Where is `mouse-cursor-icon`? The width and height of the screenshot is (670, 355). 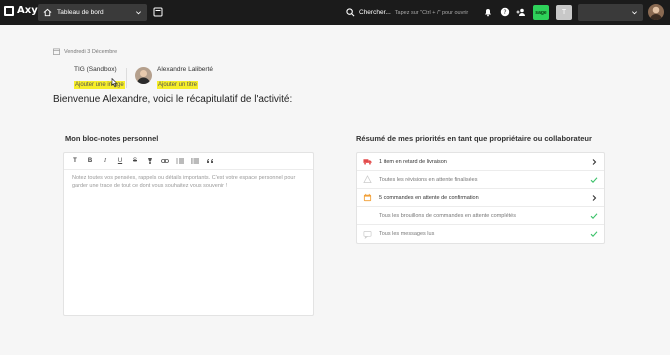
mouse-cursor-icon is located at coordinates (114, 83).